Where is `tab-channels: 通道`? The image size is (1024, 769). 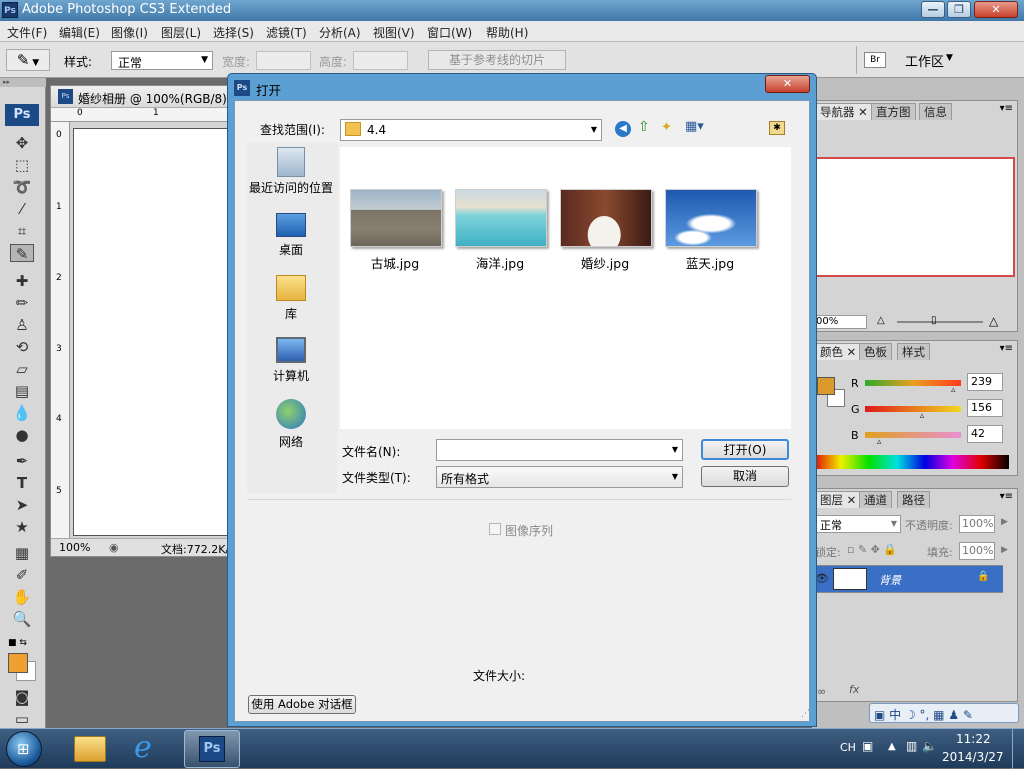
tab-channels: 通道 is located at coordinates (875, 499).